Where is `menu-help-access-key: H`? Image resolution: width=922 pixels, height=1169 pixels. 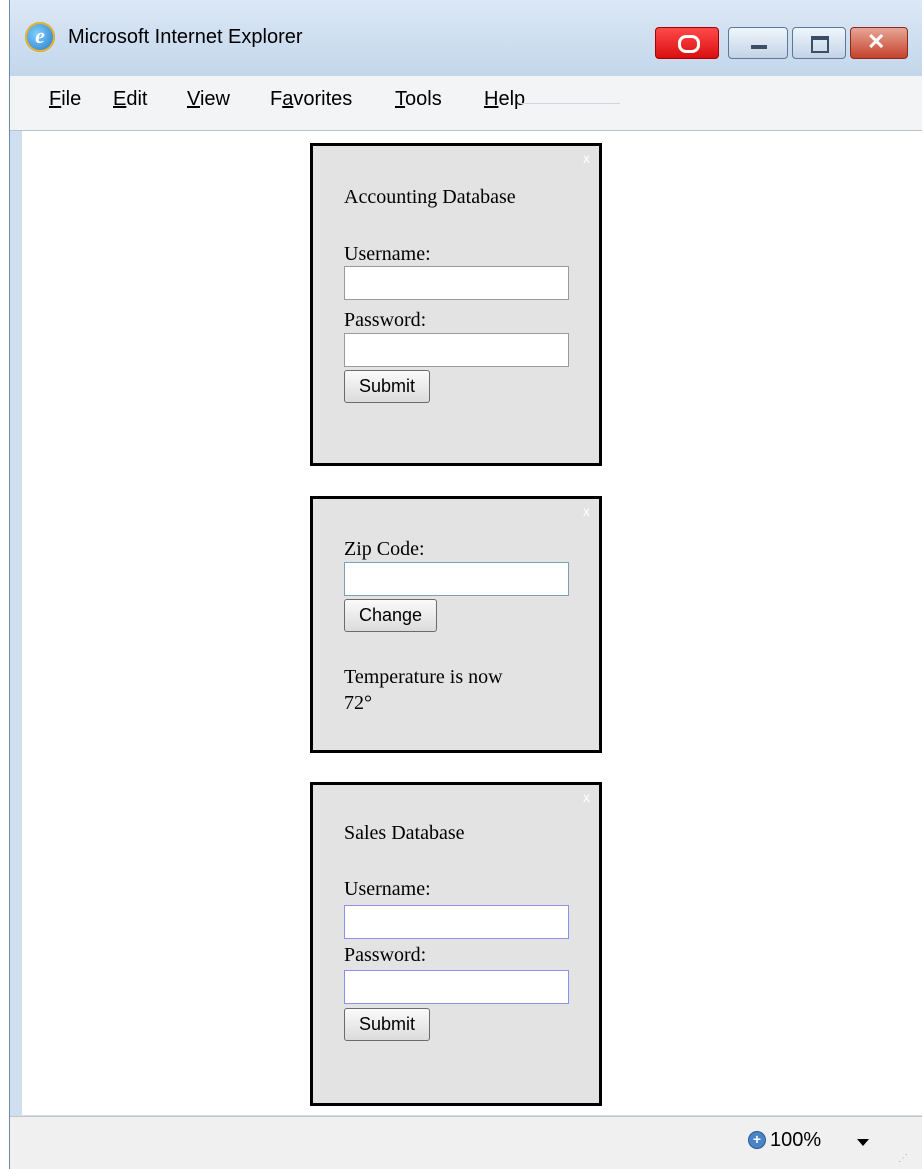 menu-help-access-key: H is located at coordinates (491, 99).